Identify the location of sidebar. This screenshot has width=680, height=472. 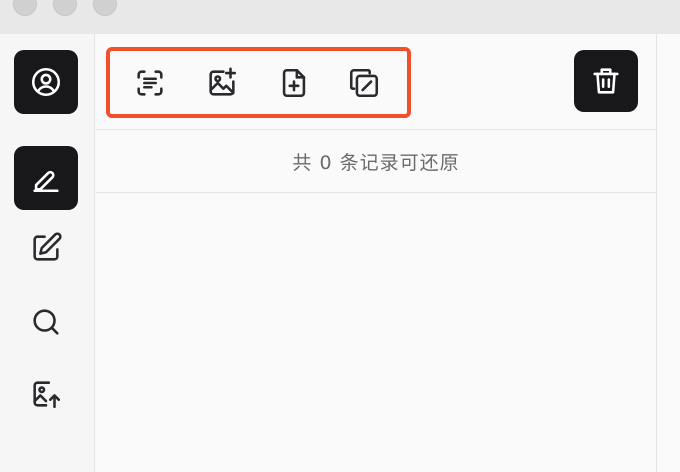
(47, 253).